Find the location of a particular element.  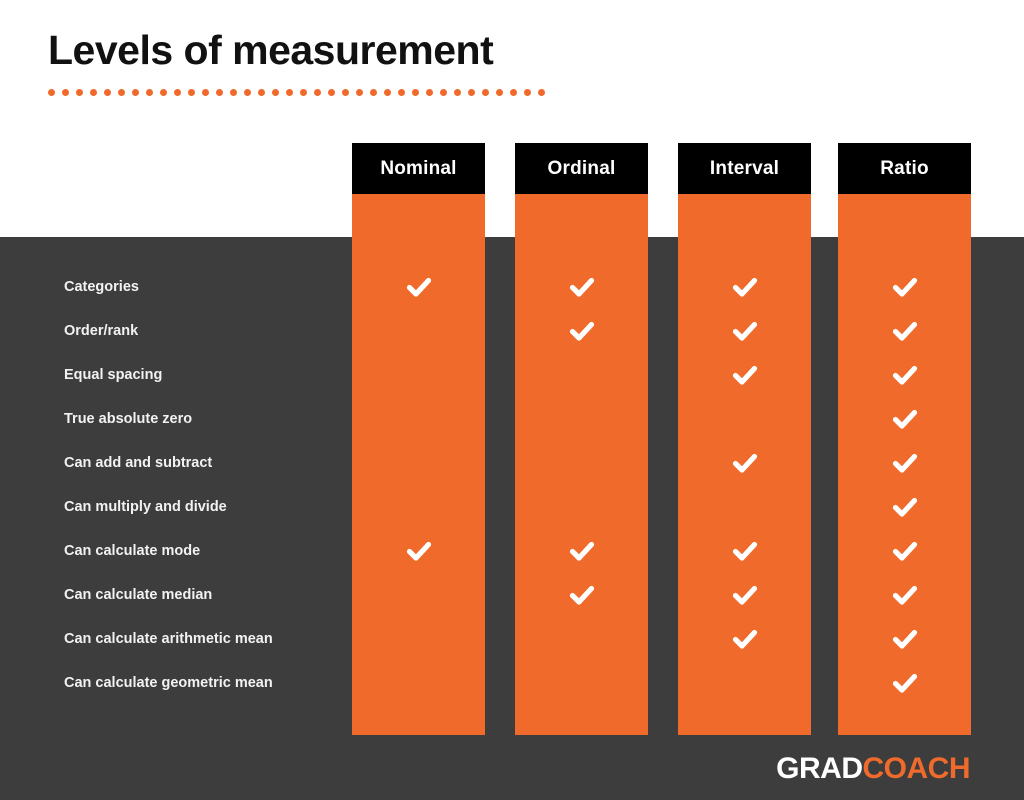

column-header-nominal: Nominal is located at coordinates (418, 168).